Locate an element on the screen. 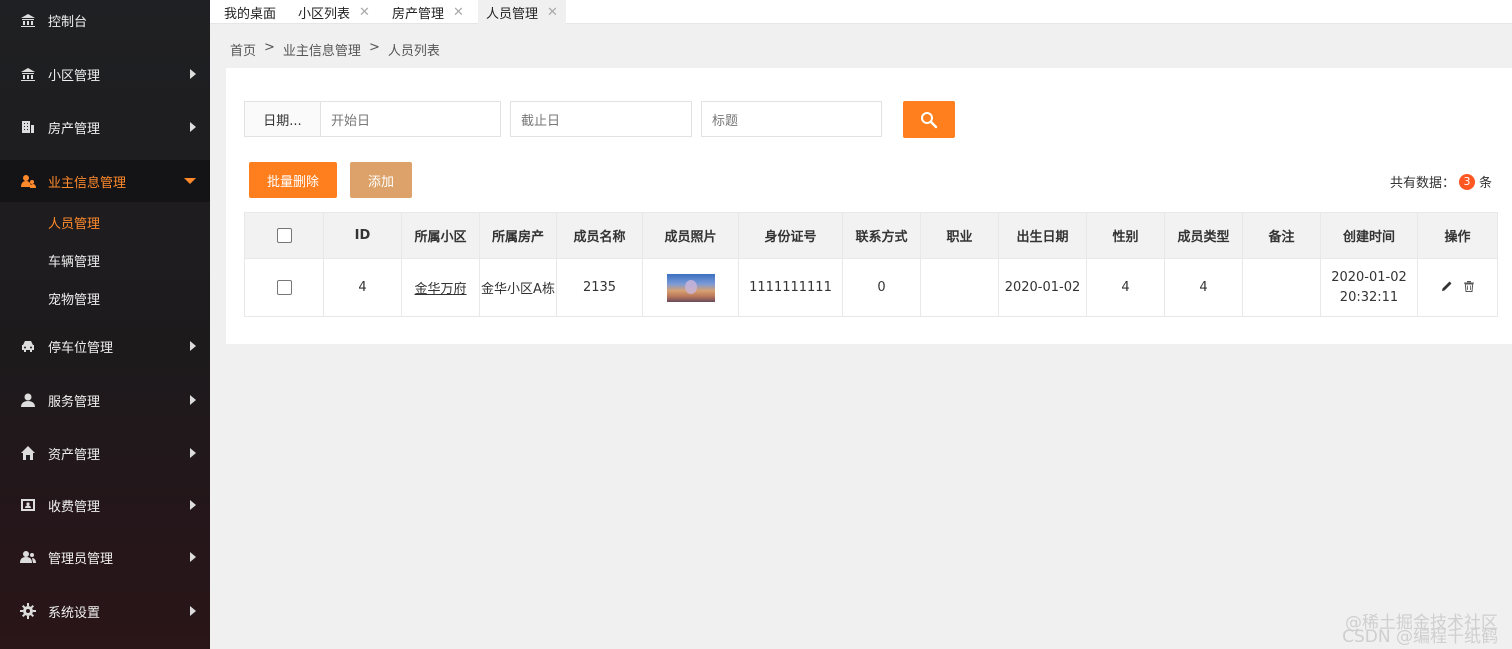  row-checkbox is located at coordinates (284, 287).